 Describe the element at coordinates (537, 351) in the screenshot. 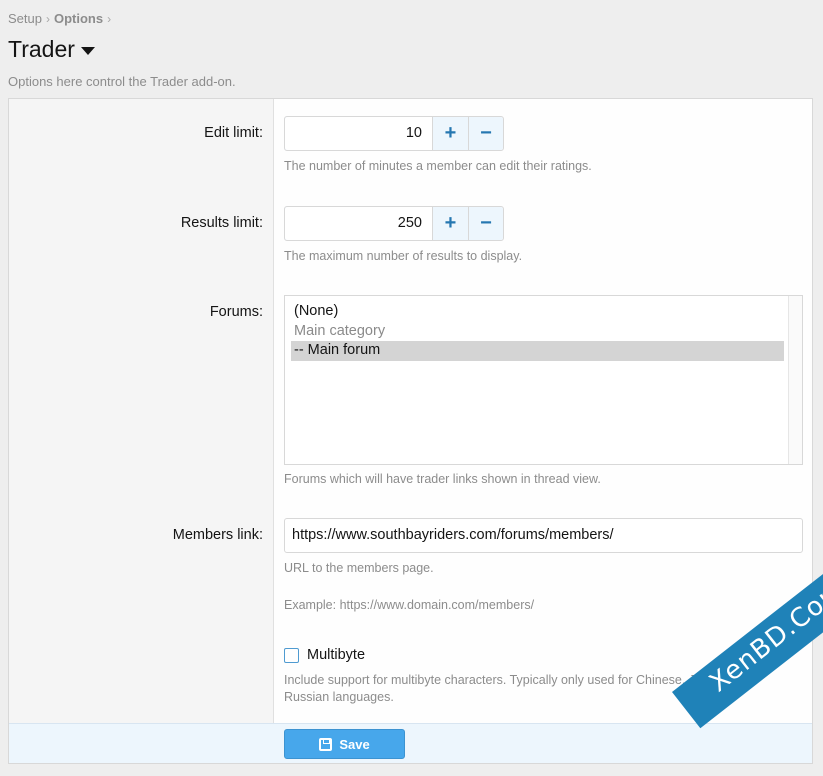

I see `forum-option-main-forum: -- Main forum` at that location.